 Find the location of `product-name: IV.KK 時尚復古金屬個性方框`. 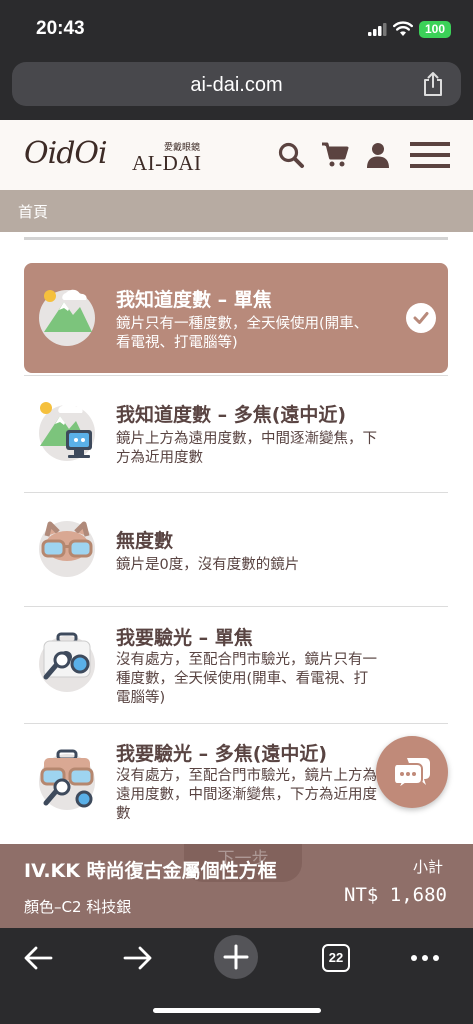

product-name: IV.KK 時尚復古金屬個性方框 is located at coordinates (150, 871).